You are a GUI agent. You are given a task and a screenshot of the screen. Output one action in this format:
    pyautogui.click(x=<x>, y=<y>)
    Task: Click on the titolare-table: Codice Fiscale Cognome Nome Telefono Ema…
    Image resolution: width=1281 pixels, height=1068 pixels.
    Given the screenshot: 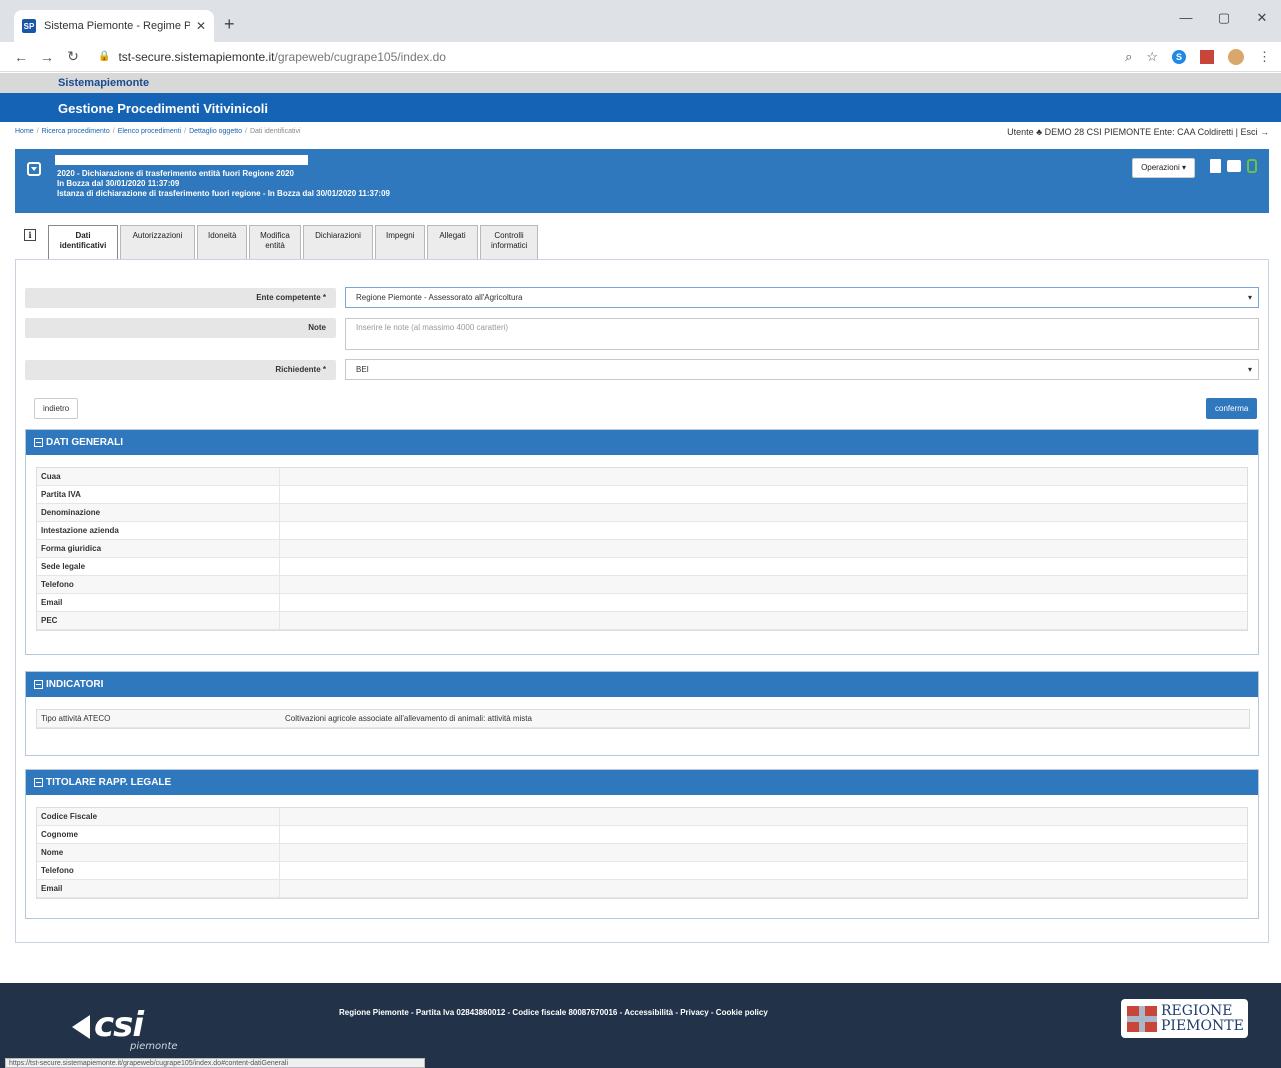 What is the action you would take?
    pyautogui.click(x=642, y=853)
    